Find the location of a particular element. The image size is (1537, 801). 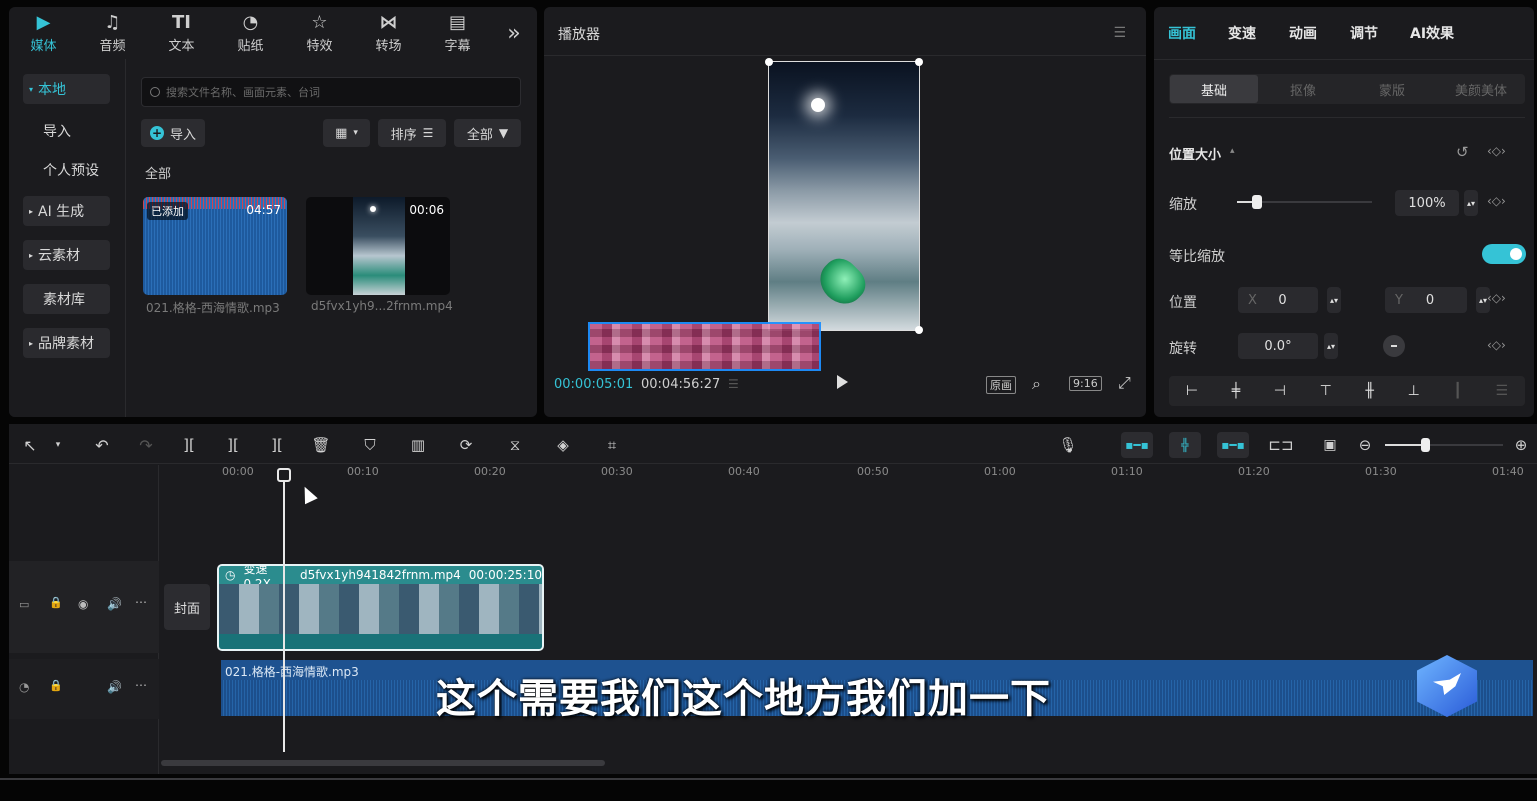

main-track-magnet-icon: ▪━▪ is located at coordinates (1137, 445).